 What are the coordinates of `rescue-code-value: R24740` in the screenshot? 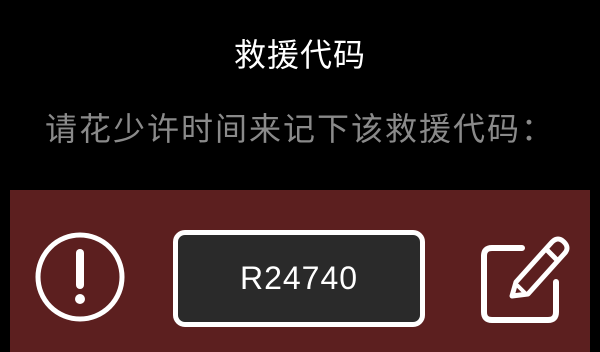 It's located at (299, 278).